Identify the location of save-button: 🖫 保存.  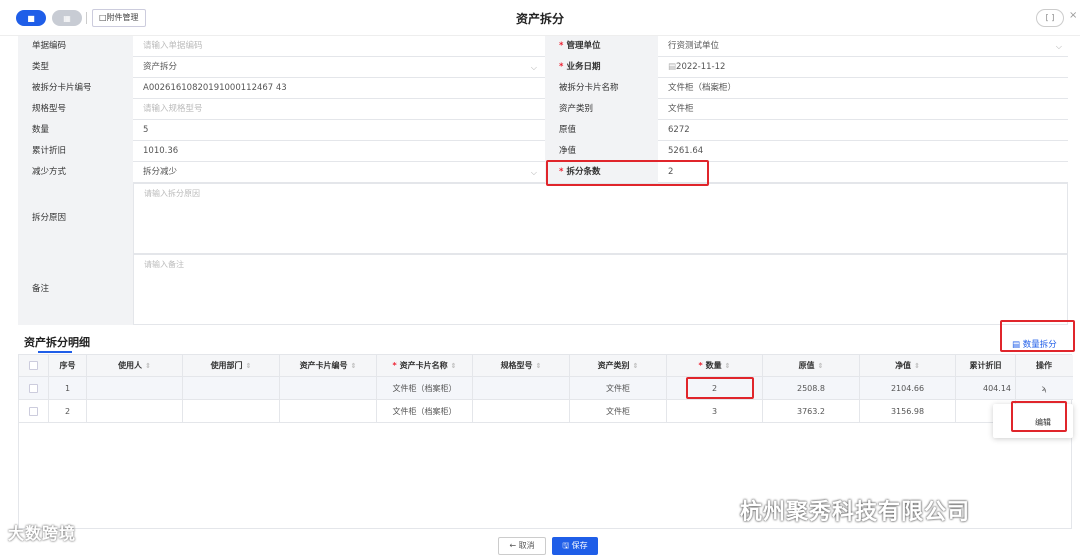
(575, 546).